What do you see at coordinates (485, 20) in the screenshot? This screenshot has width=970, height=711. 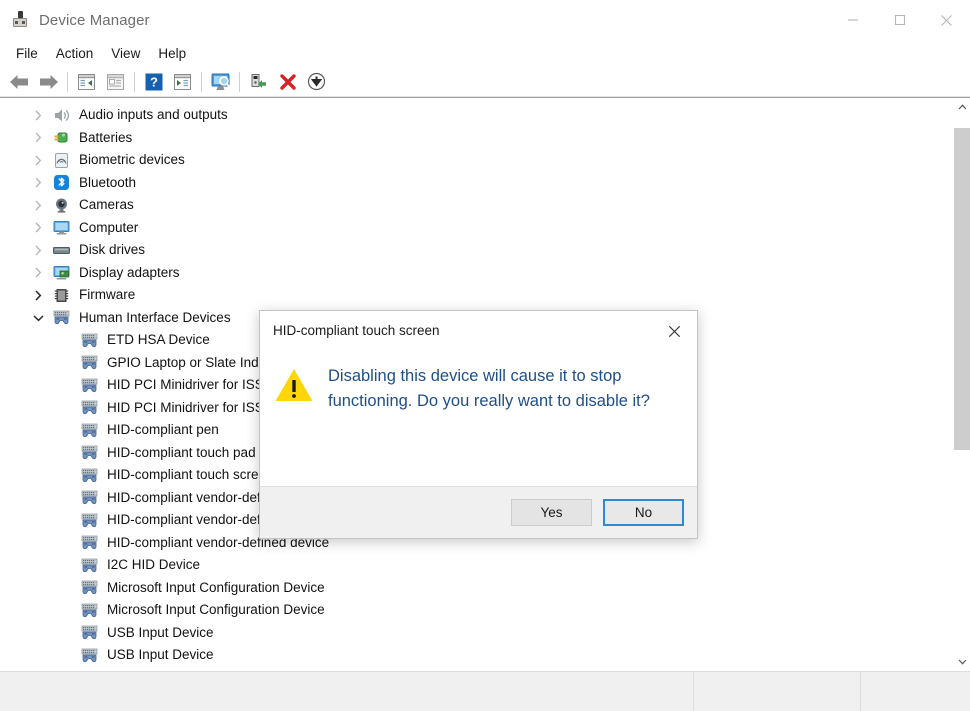 I see `title-bar: Device Manager` at bounding box center [485, 20].